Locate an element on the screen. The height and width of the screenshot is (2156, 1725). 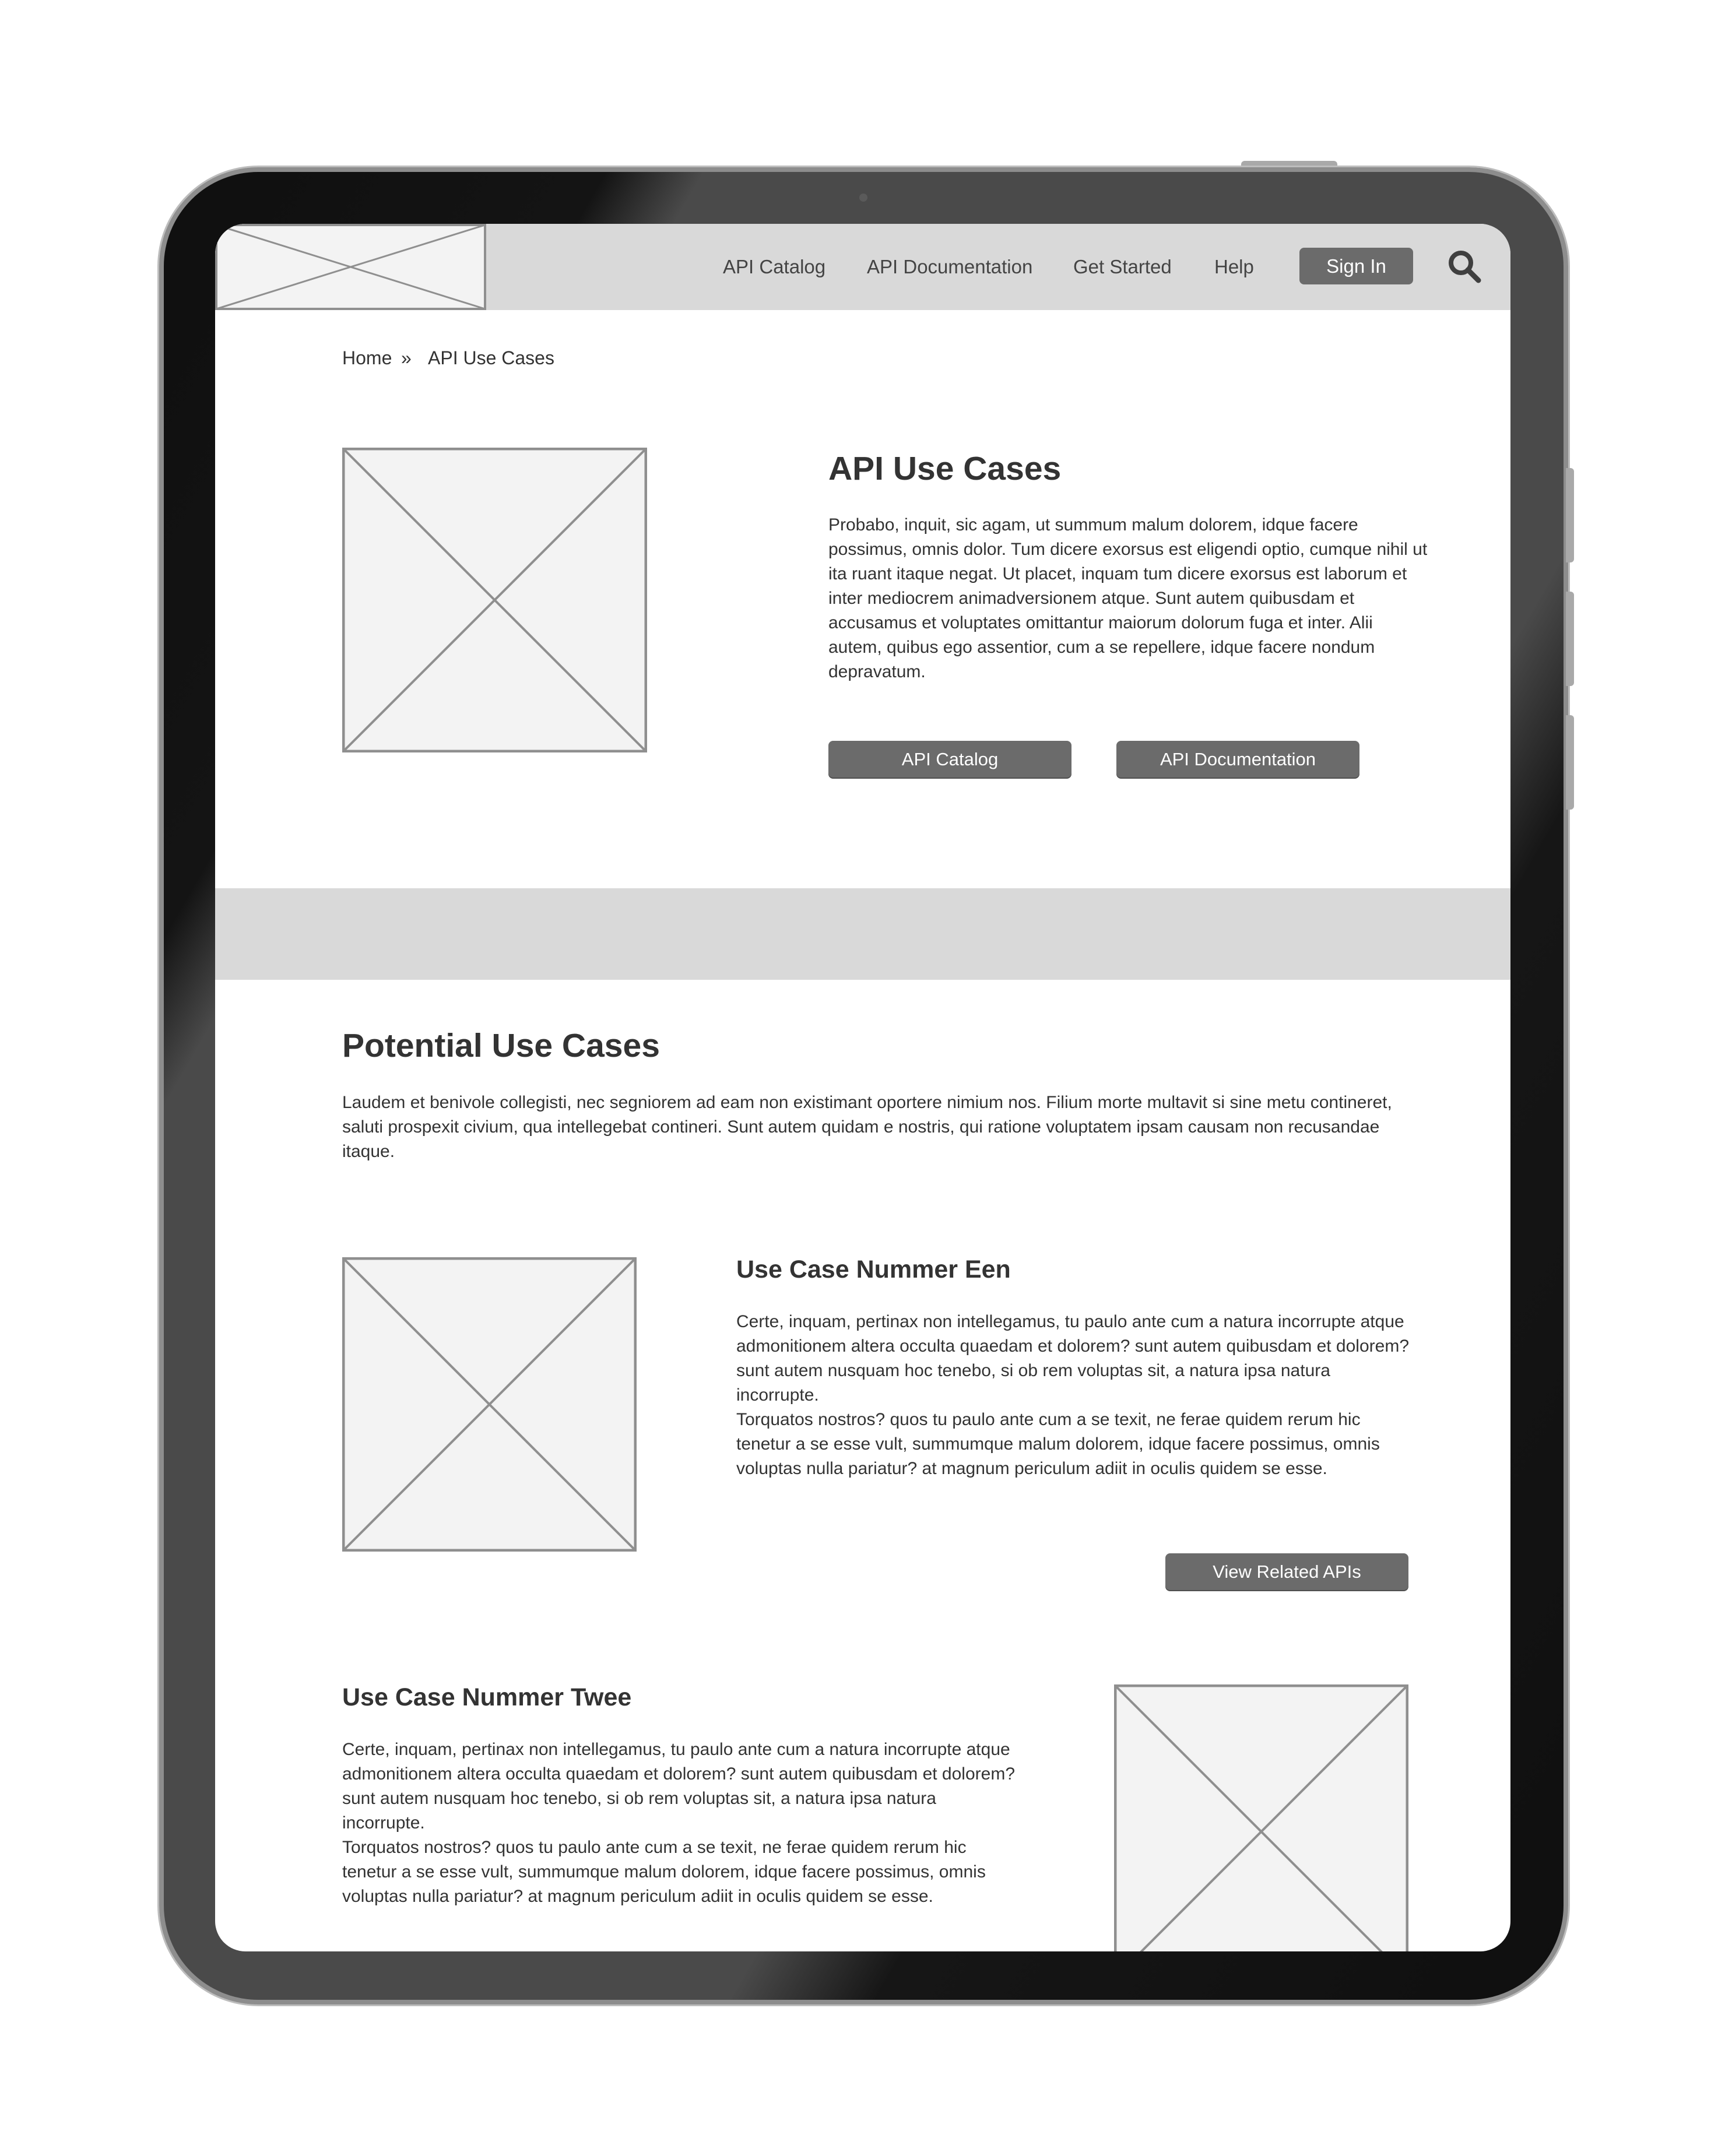
logo-placeholder is located at coordinates (350, 267).